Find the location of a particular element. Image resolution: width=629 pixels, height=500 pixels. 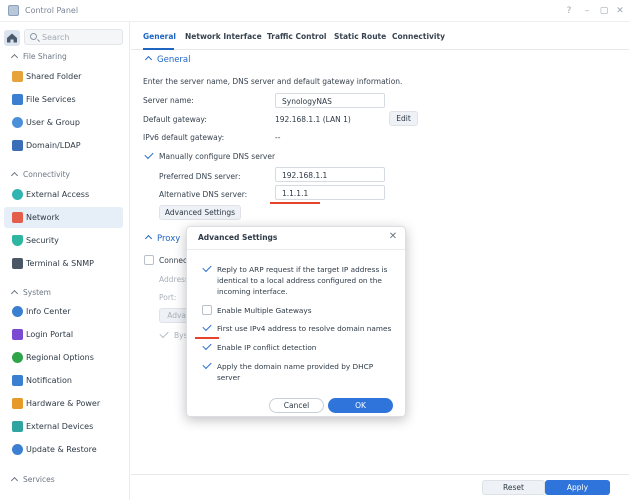

login-portal-icon is located at coordinates (17, 334).